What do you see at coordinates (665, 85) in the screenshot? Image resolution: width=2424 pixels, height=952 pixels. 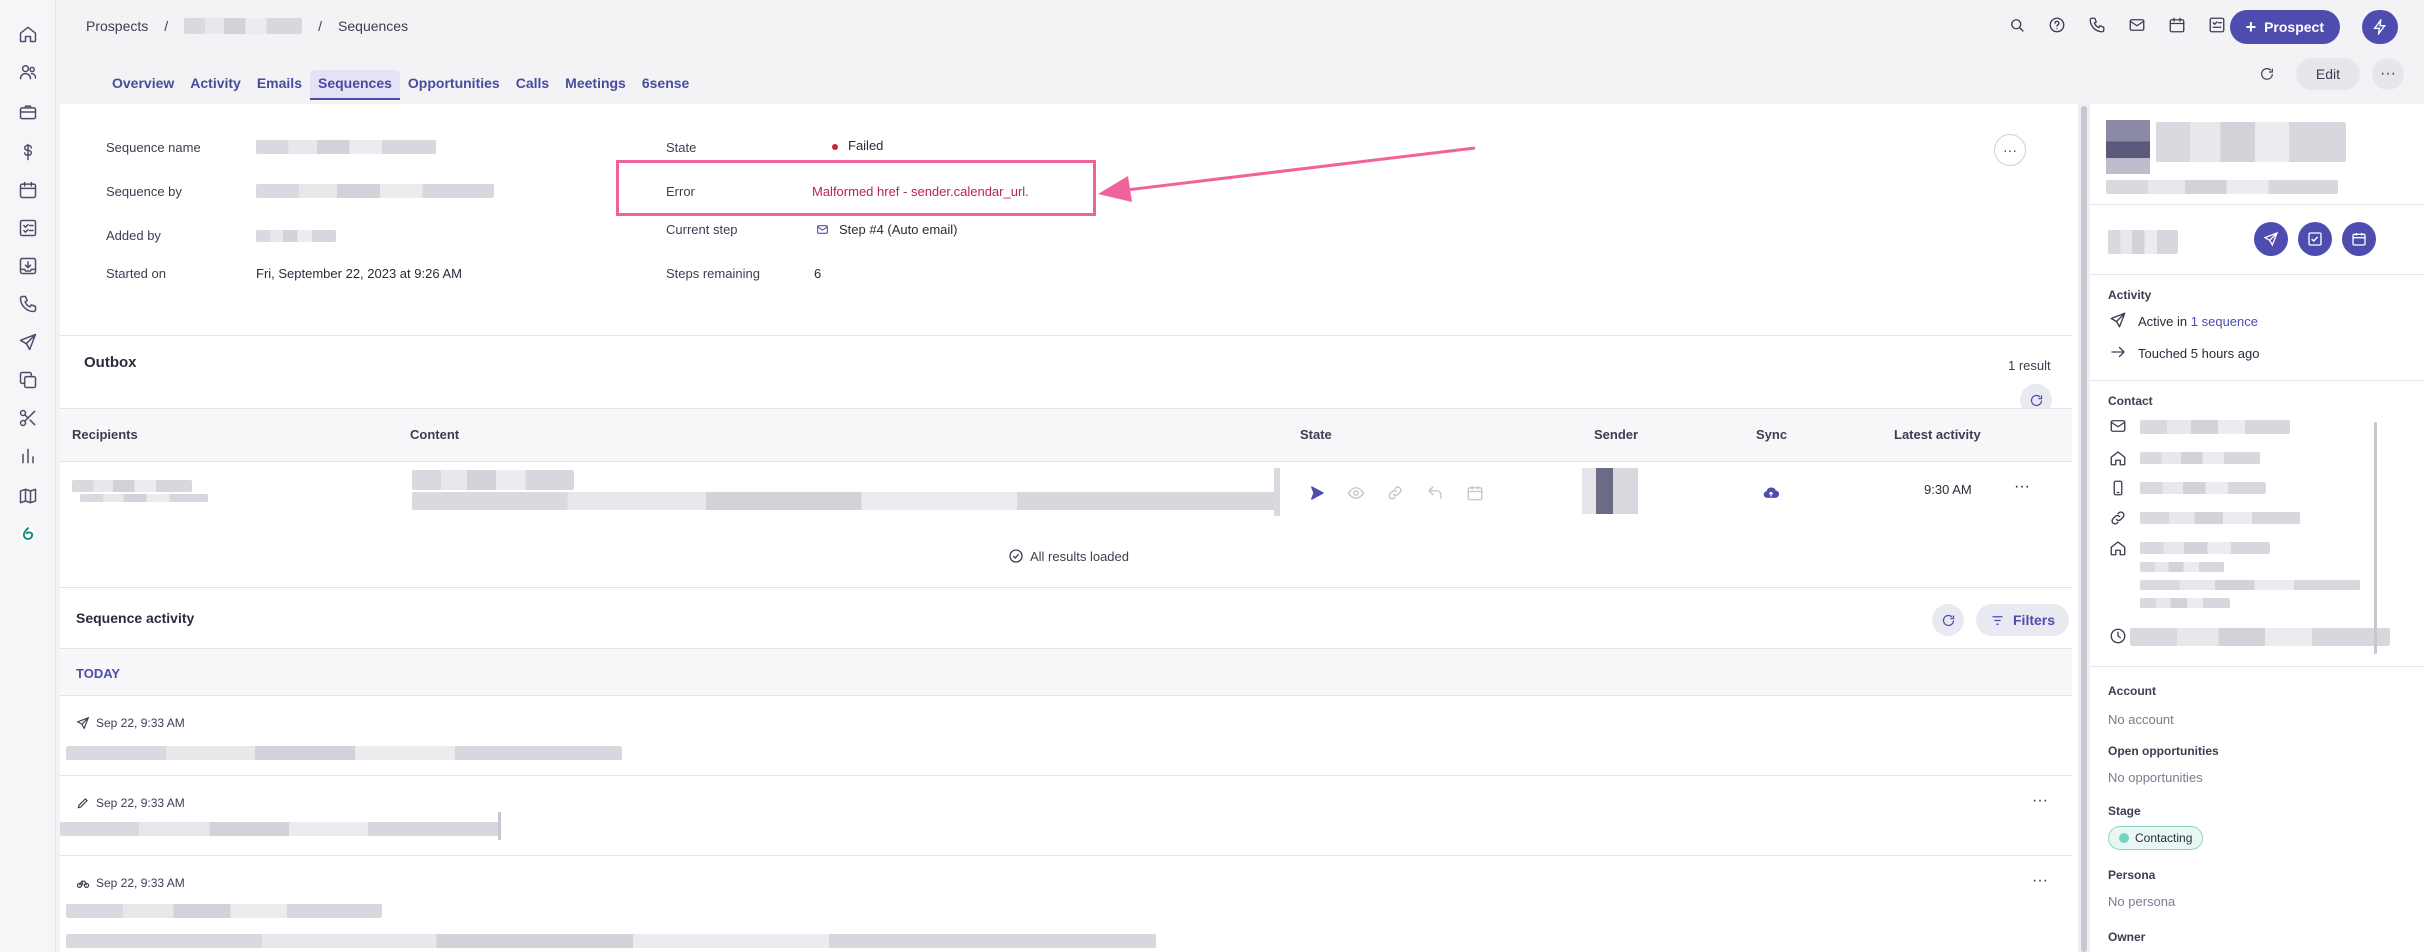 I see `tab-6sense: 6sense` at bounding box center [665, 85].